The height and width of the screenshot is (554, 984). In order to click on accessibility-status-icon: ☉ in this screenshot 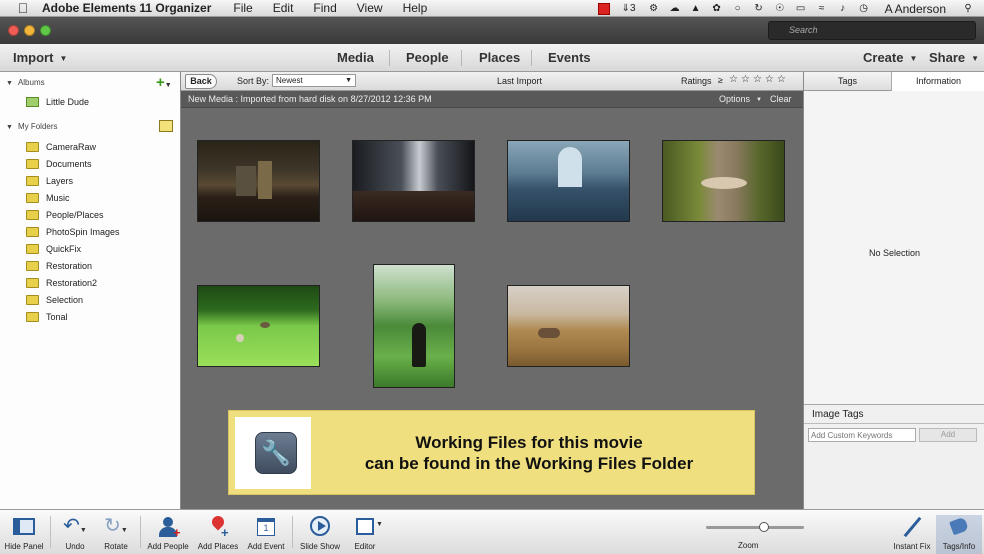, I will do `click(780, 9)`.